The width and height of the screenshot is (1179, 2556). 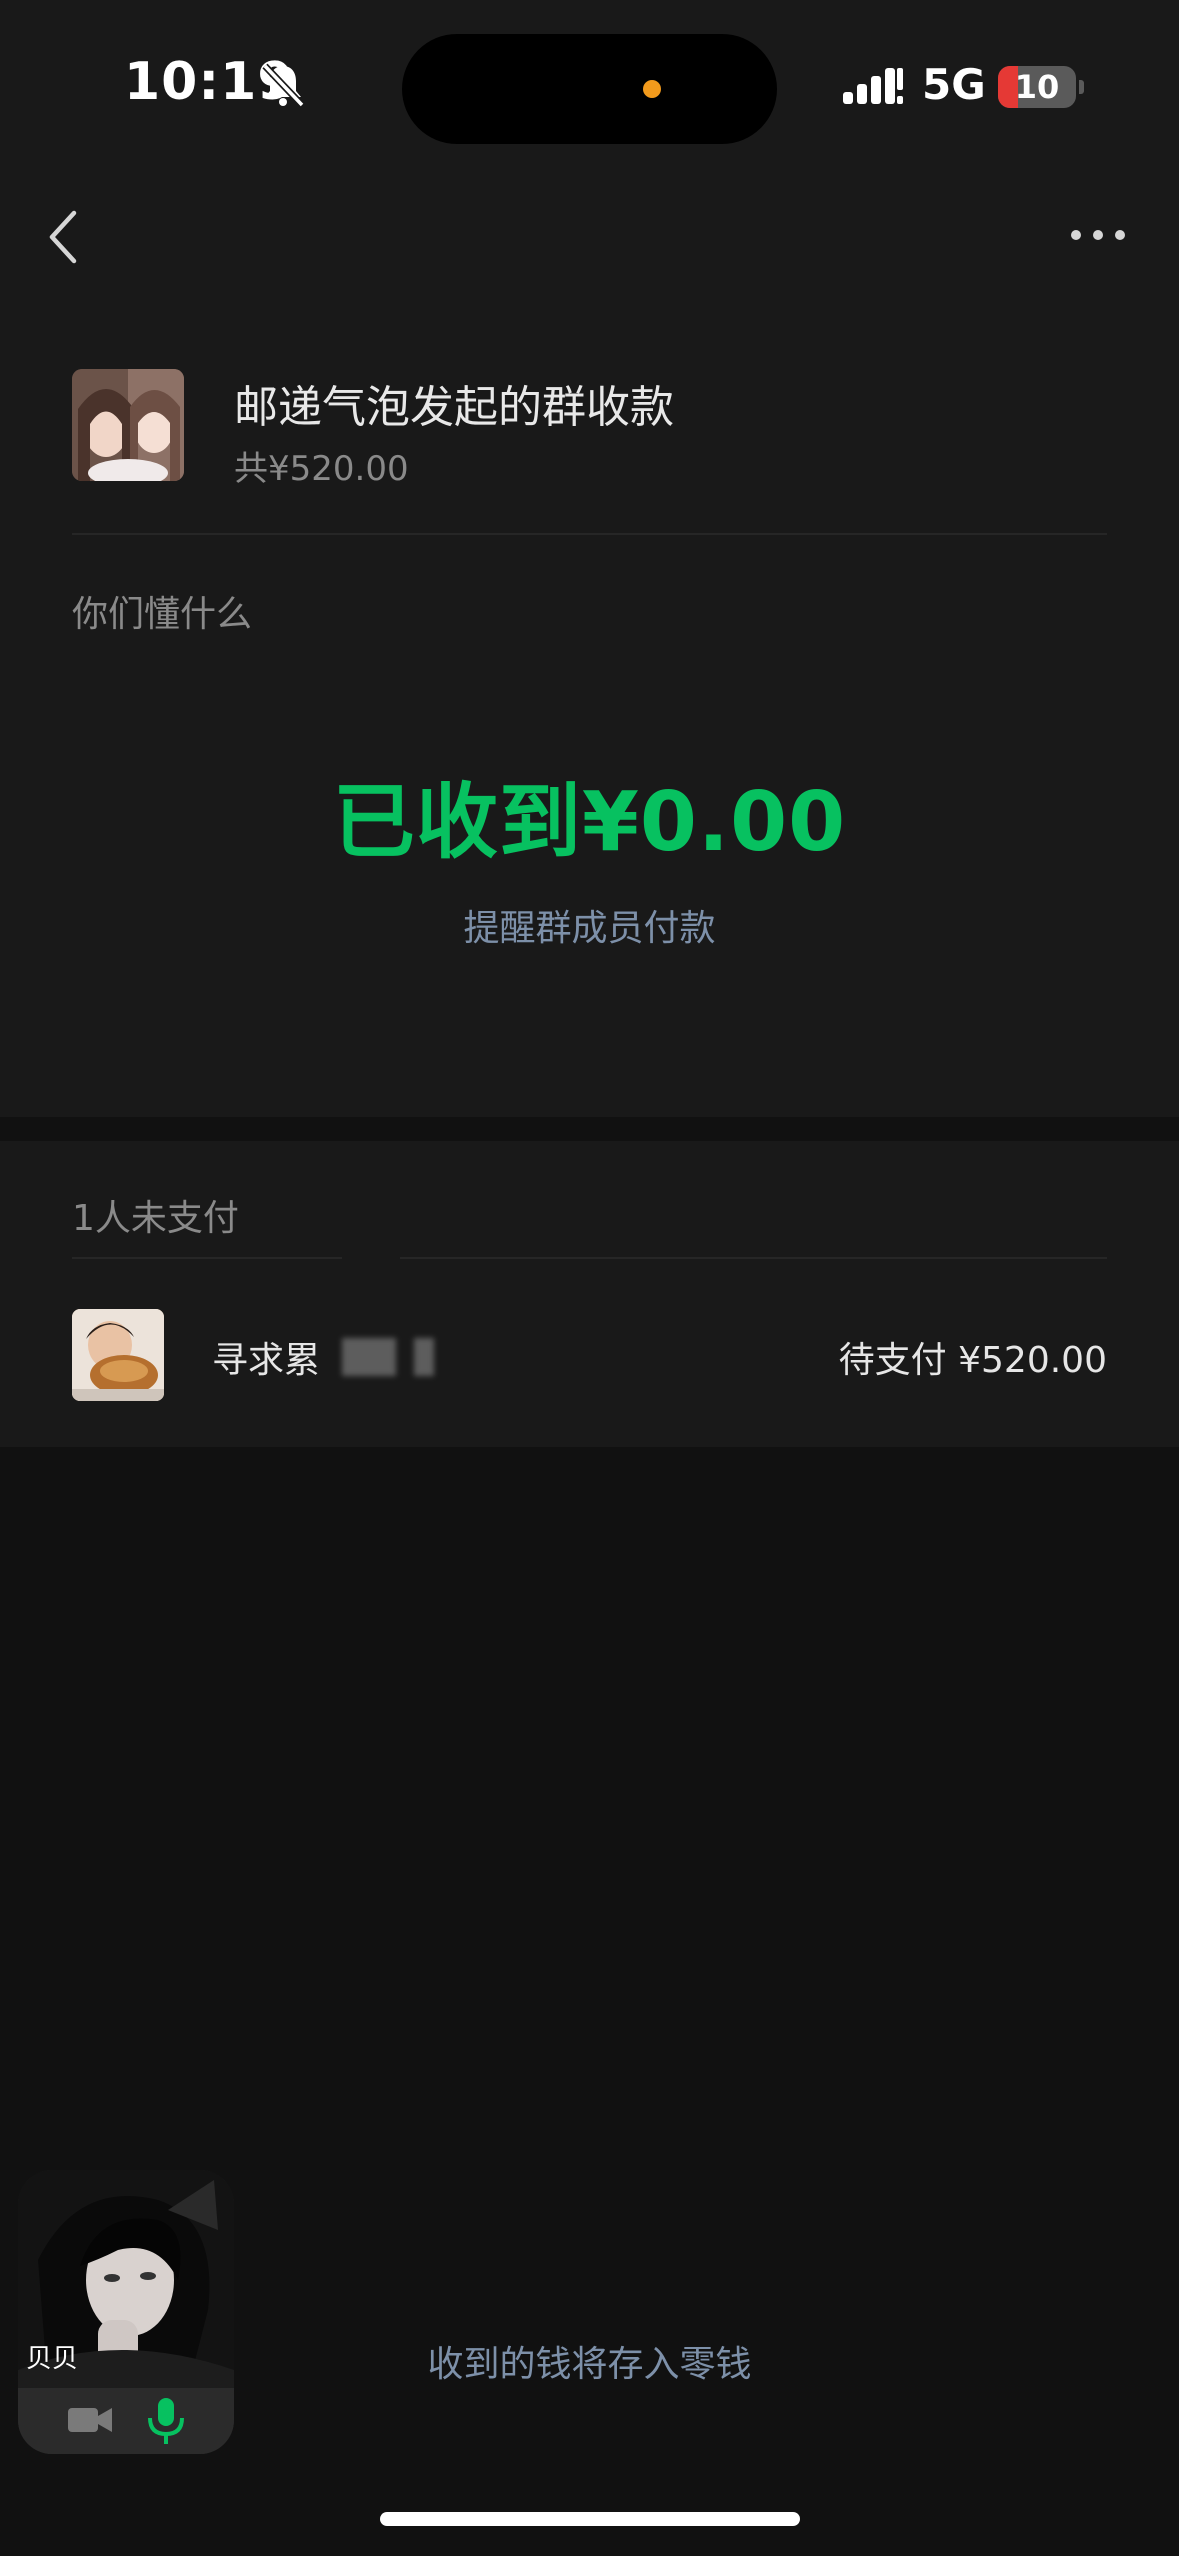 I want to click on footer-note: 收到的钱将存入零钱, so click(x=589, y=2364).